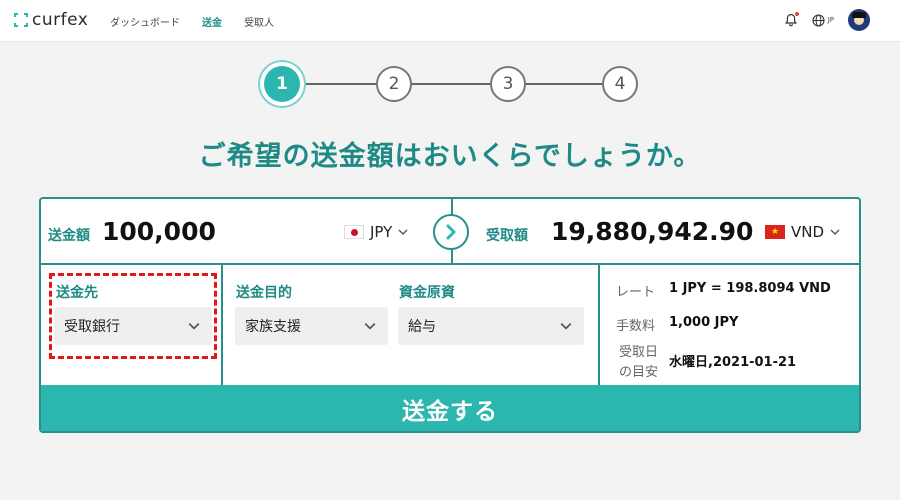 Image resolution: width=900 pixels, height=500 pixels. I want to click on send-amount-input: 100,000, so click(159, 231).